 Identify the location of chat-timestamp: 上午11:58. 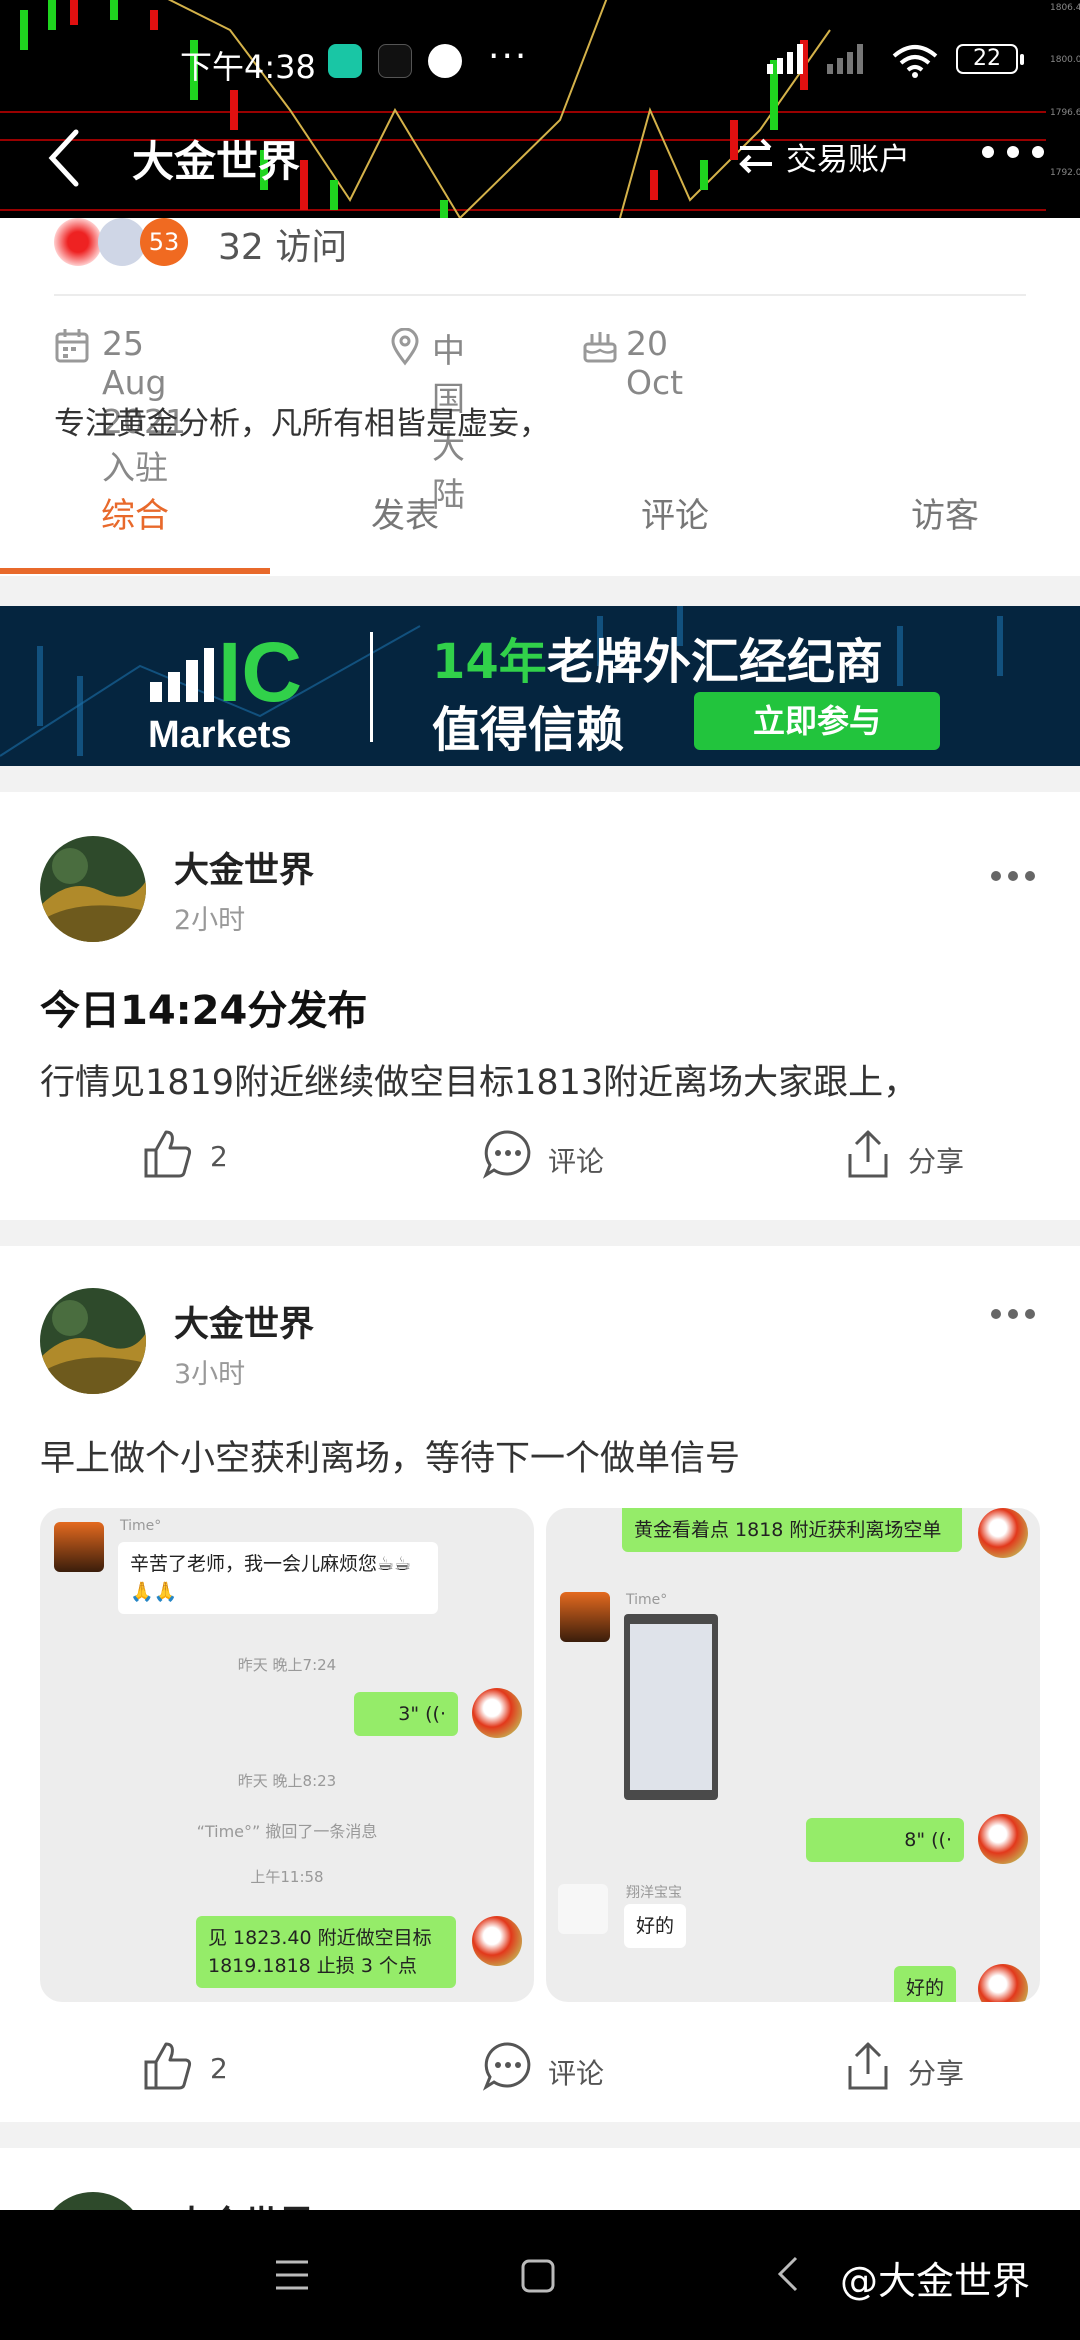
(287, 1877).